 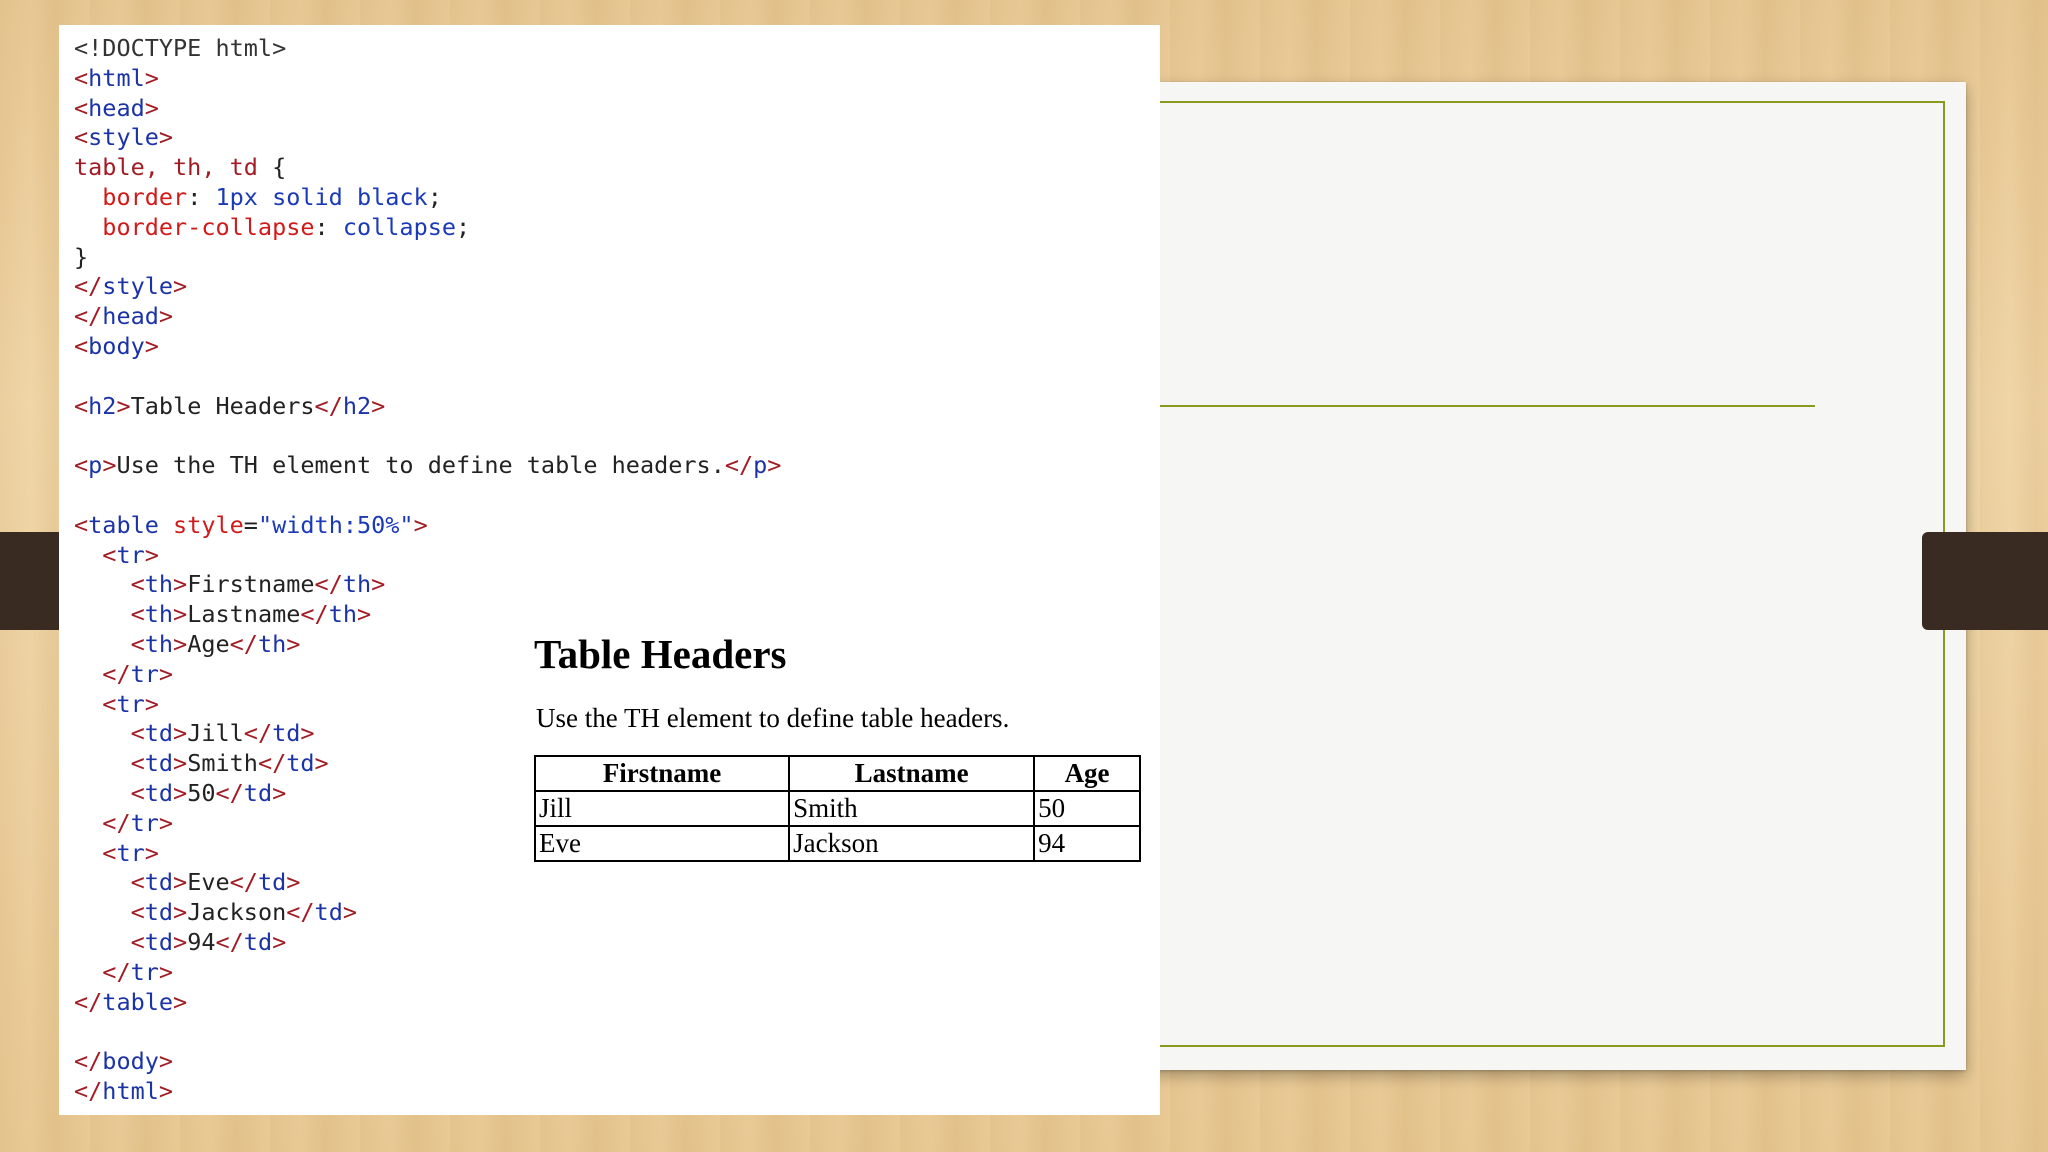 What do you see at coordinates (208, 643) in the screenshot?
I see `code-token: Age` at bounding box center [208, 643].